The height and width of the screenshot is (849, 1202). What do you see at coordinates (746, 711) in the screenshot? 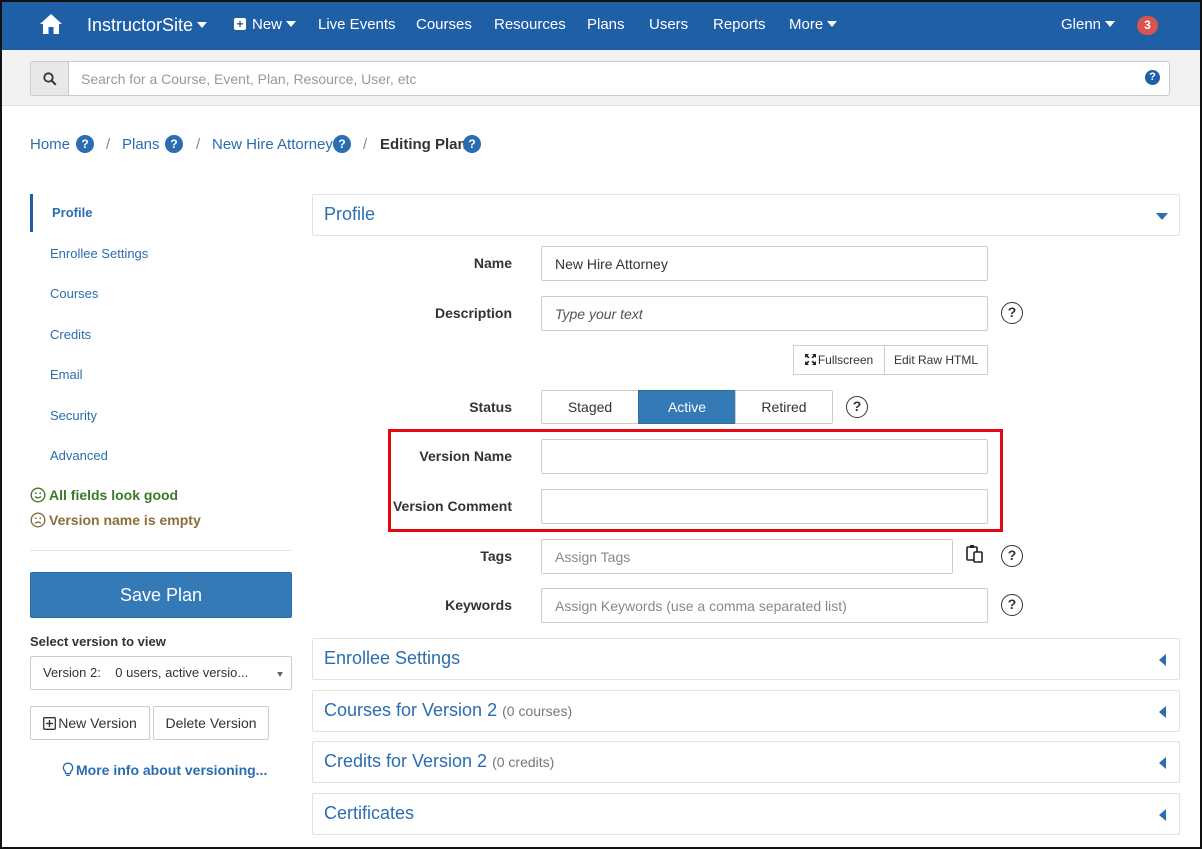
I see `courses-panel-header: Courses for Version 2 (0 courses)` at bounding box center [746, 711].